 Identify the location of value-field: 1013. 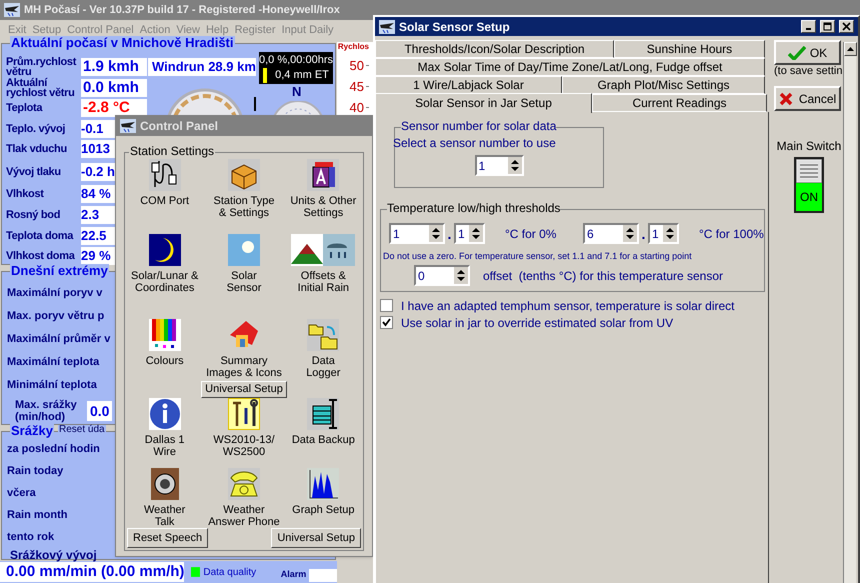
(98, 149).